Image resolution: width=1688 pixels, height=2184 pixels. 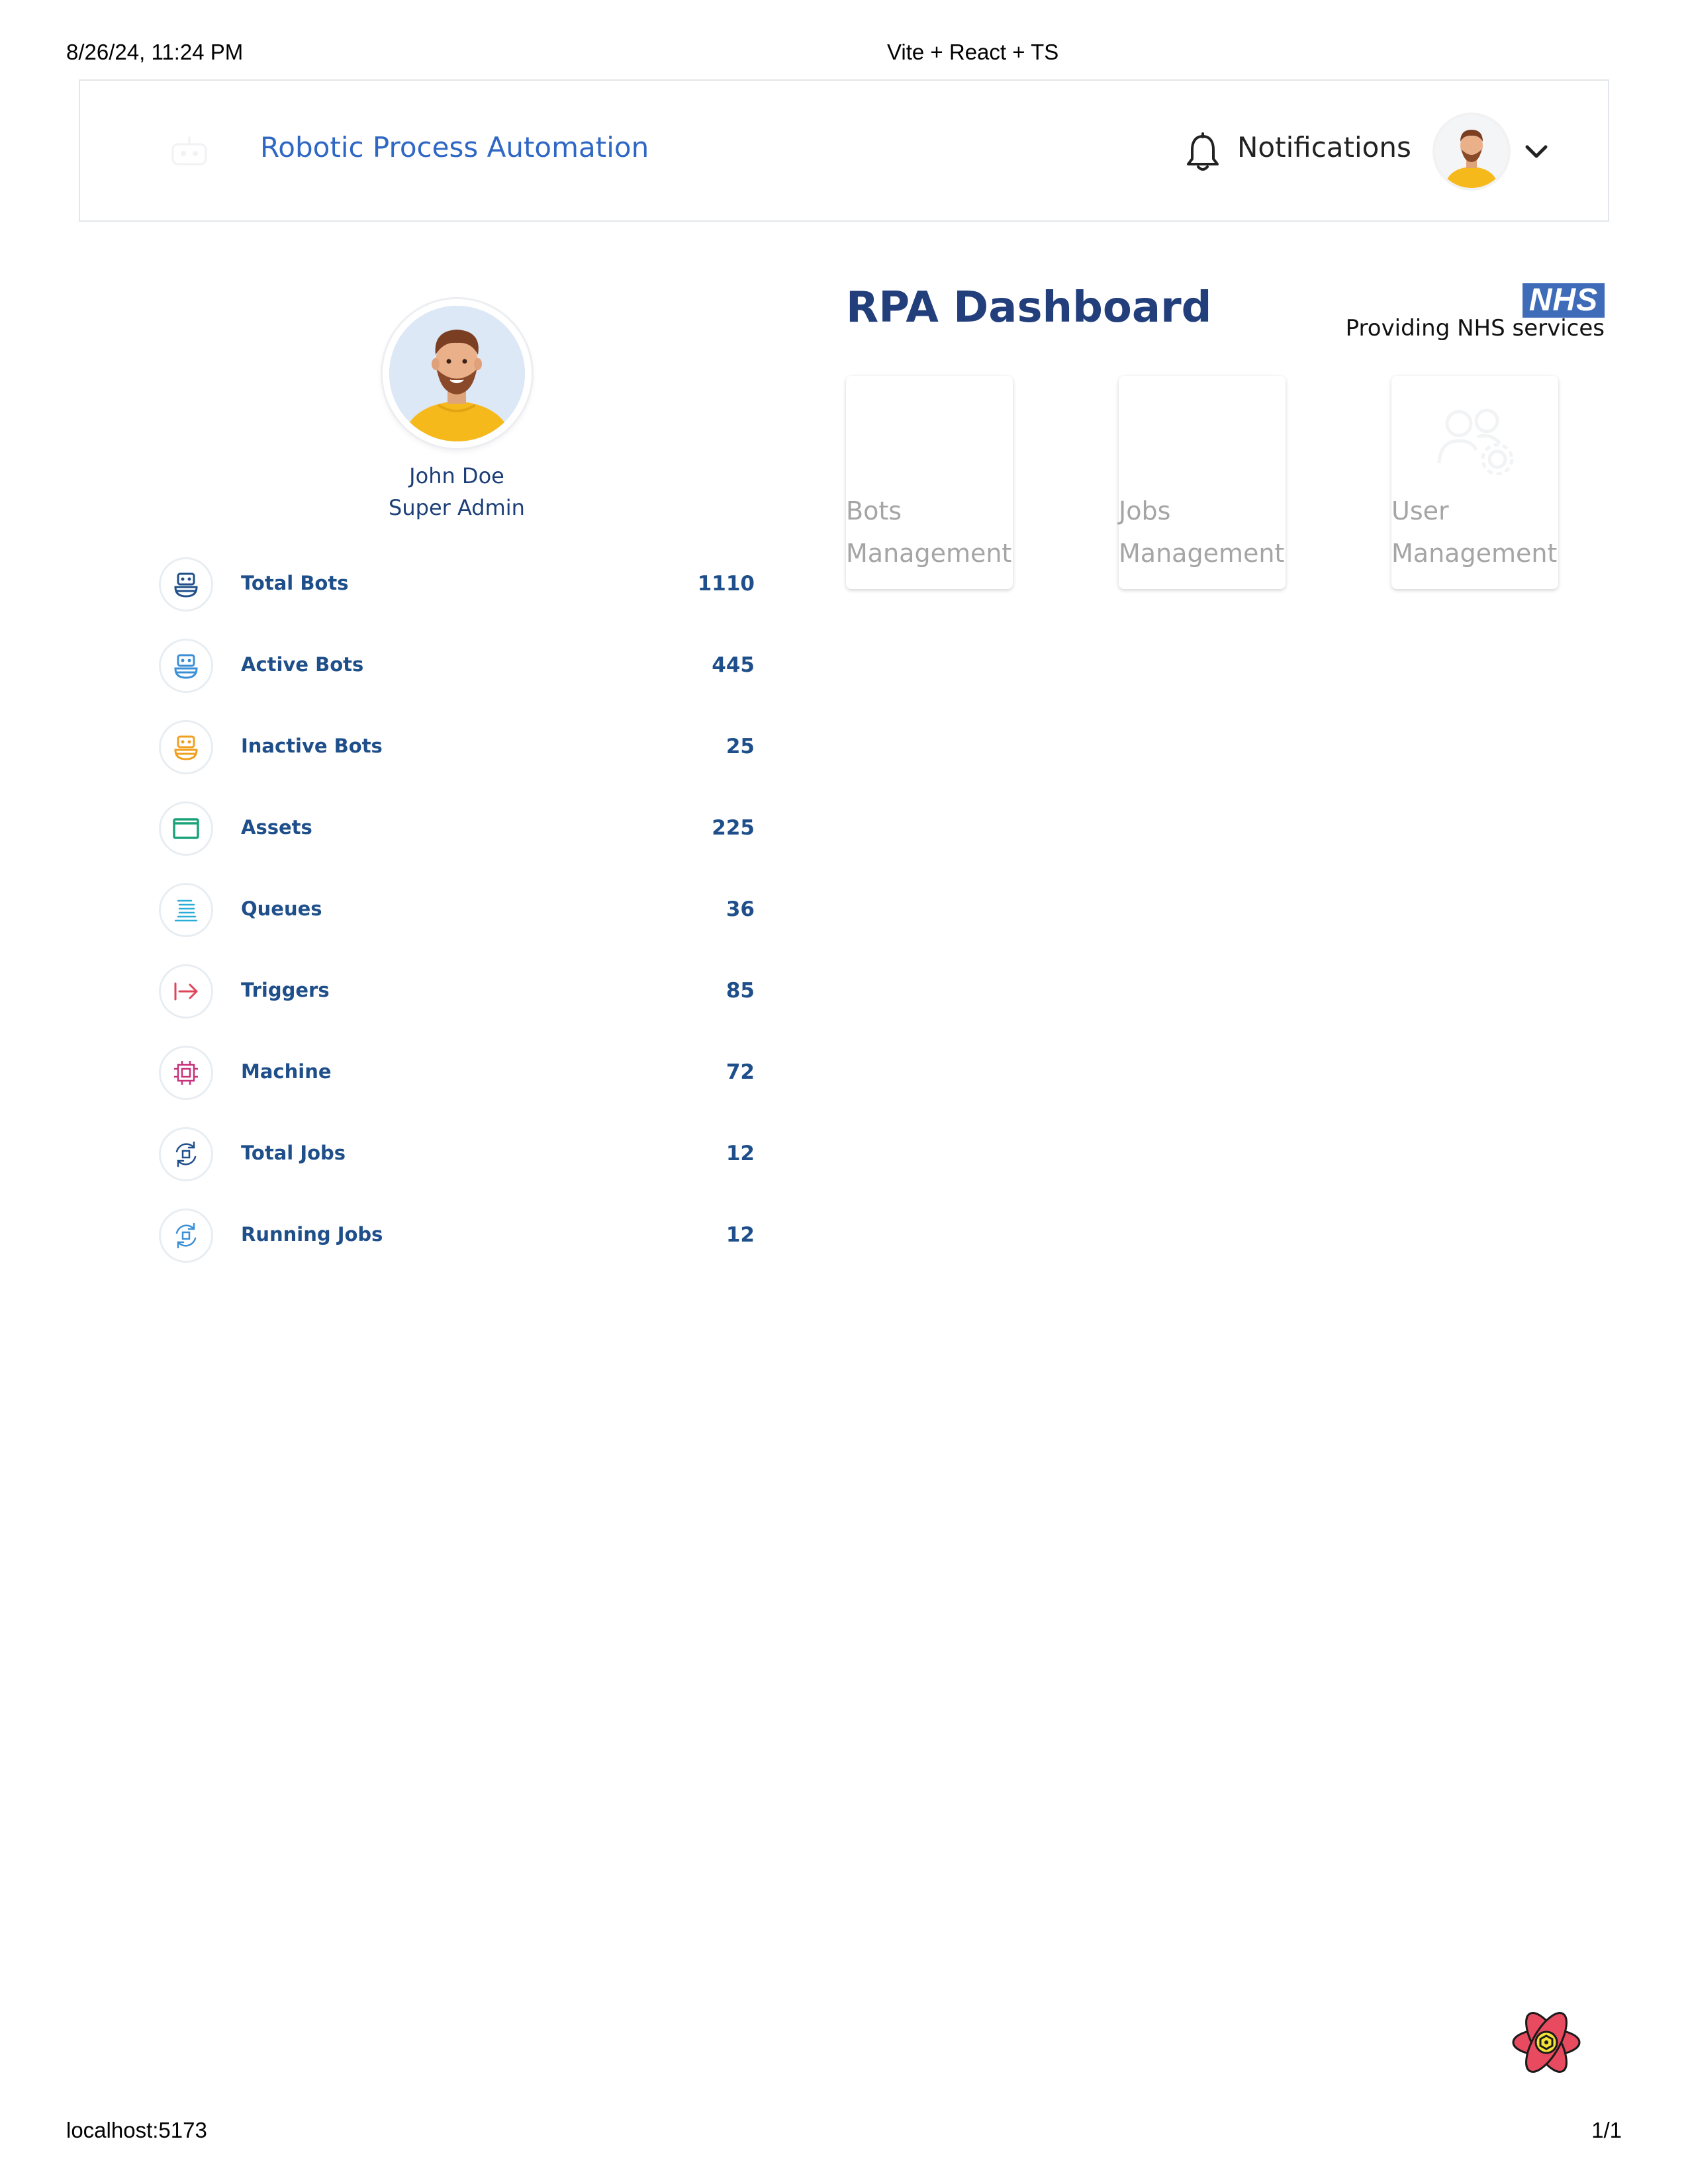 I want to click on stat-row-running-jobs: Running Jobs 12, so click(x=457, y=1236).